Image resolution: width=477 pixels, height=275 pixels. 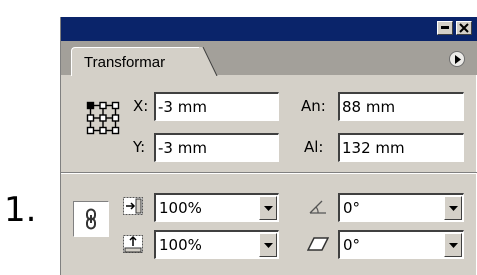 What do you see at coordinates (401, 207) in the screenshot?
I see `rotation-angle-combo: 0°` at bounding box center [401, 207].